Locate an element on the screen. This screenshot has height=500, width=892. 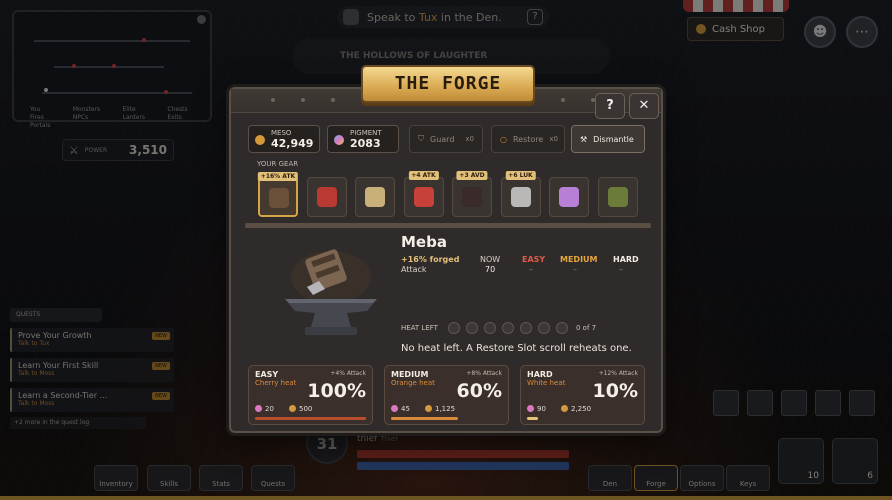
forged-bonus: +16% forged is located at coordinates (430, 259).